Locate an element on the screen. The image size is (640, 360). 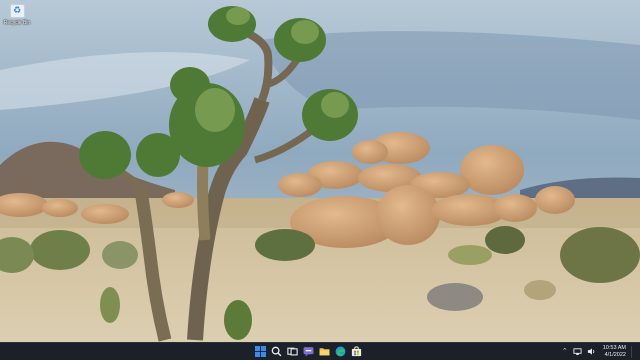
recycle-bin-shortcut: ♻ Recycle Bin is located at coordinates (17, 18).